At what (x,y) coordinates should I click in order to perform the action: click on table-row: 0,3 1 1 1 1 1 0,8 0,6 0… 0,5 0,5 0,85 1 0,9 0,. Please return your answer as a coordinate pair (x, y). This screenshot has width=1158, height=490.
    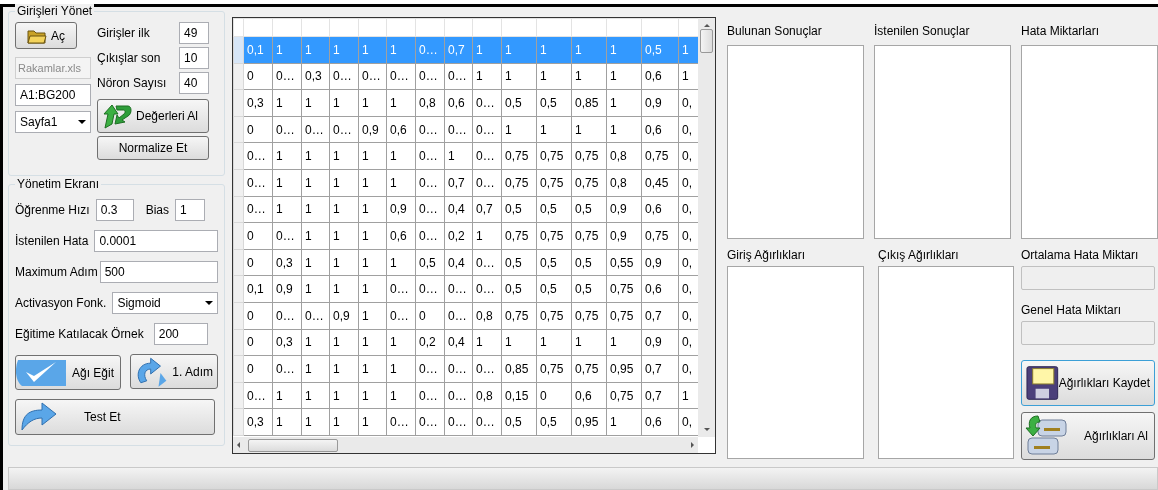
    Looking at the image, I should click on (465, 103).